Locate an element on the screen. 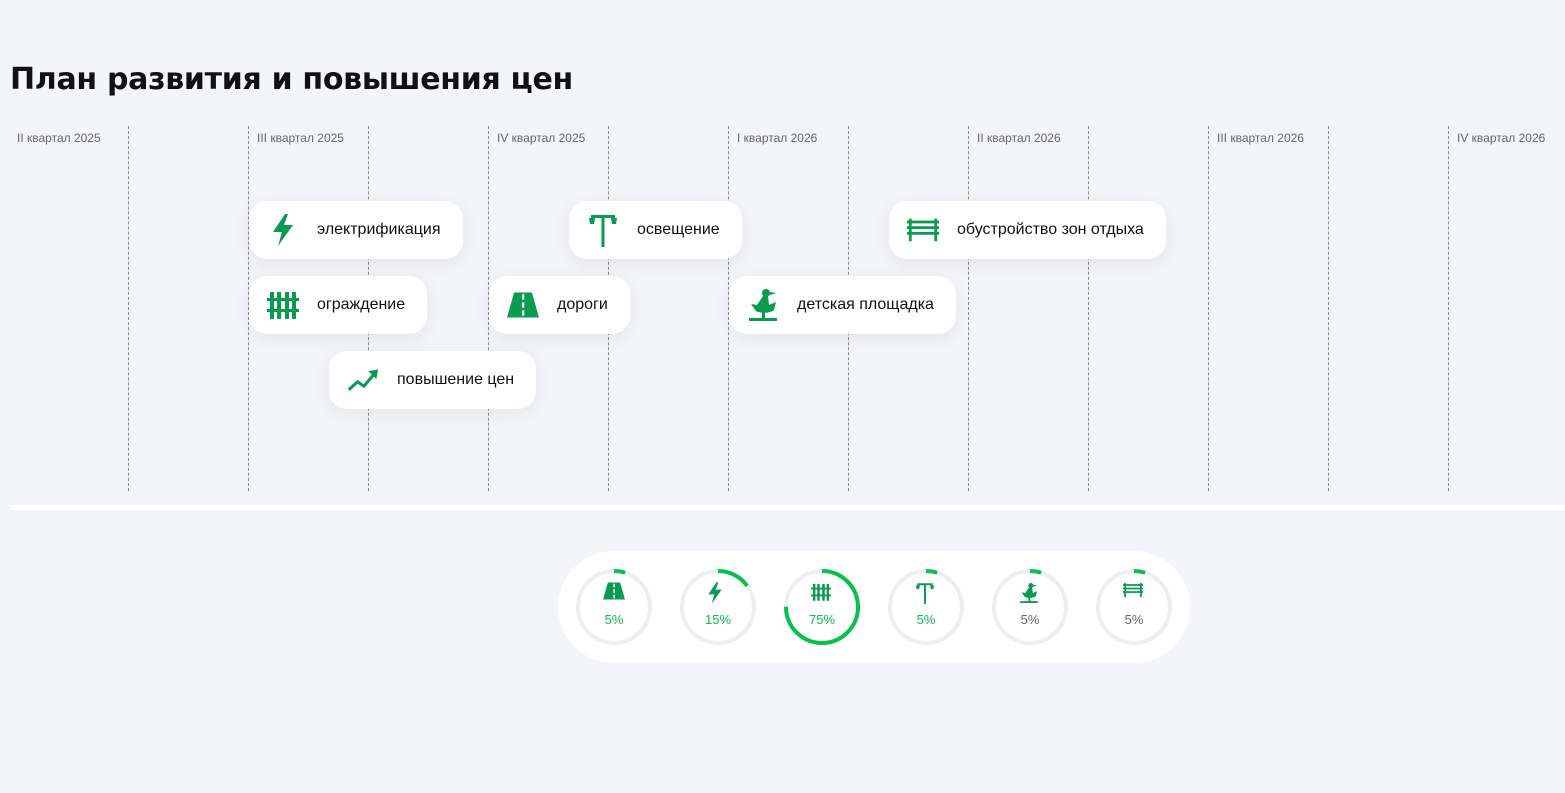 The width and height of the screenshot is (1565, 793). progress-item-electrification: 15% is located at coordinates (718, 607).